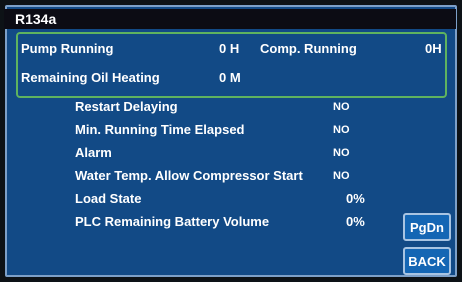 Image resolution: width=462 pixels, height=282 pixels. Describe the element at coordinates (355, 221) in the screenshot. I see `plc-battery-value: 0%` at that location.